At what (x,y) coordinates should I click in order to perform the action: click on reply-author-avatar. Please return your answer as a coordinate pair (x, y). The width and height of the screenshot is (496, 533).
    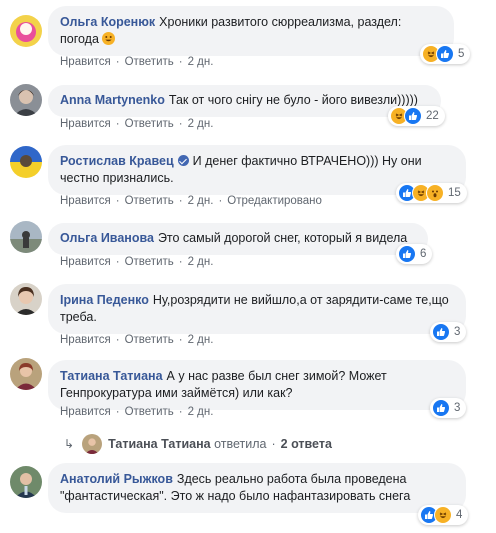
    Looking at the image, I should click on (92, 444).